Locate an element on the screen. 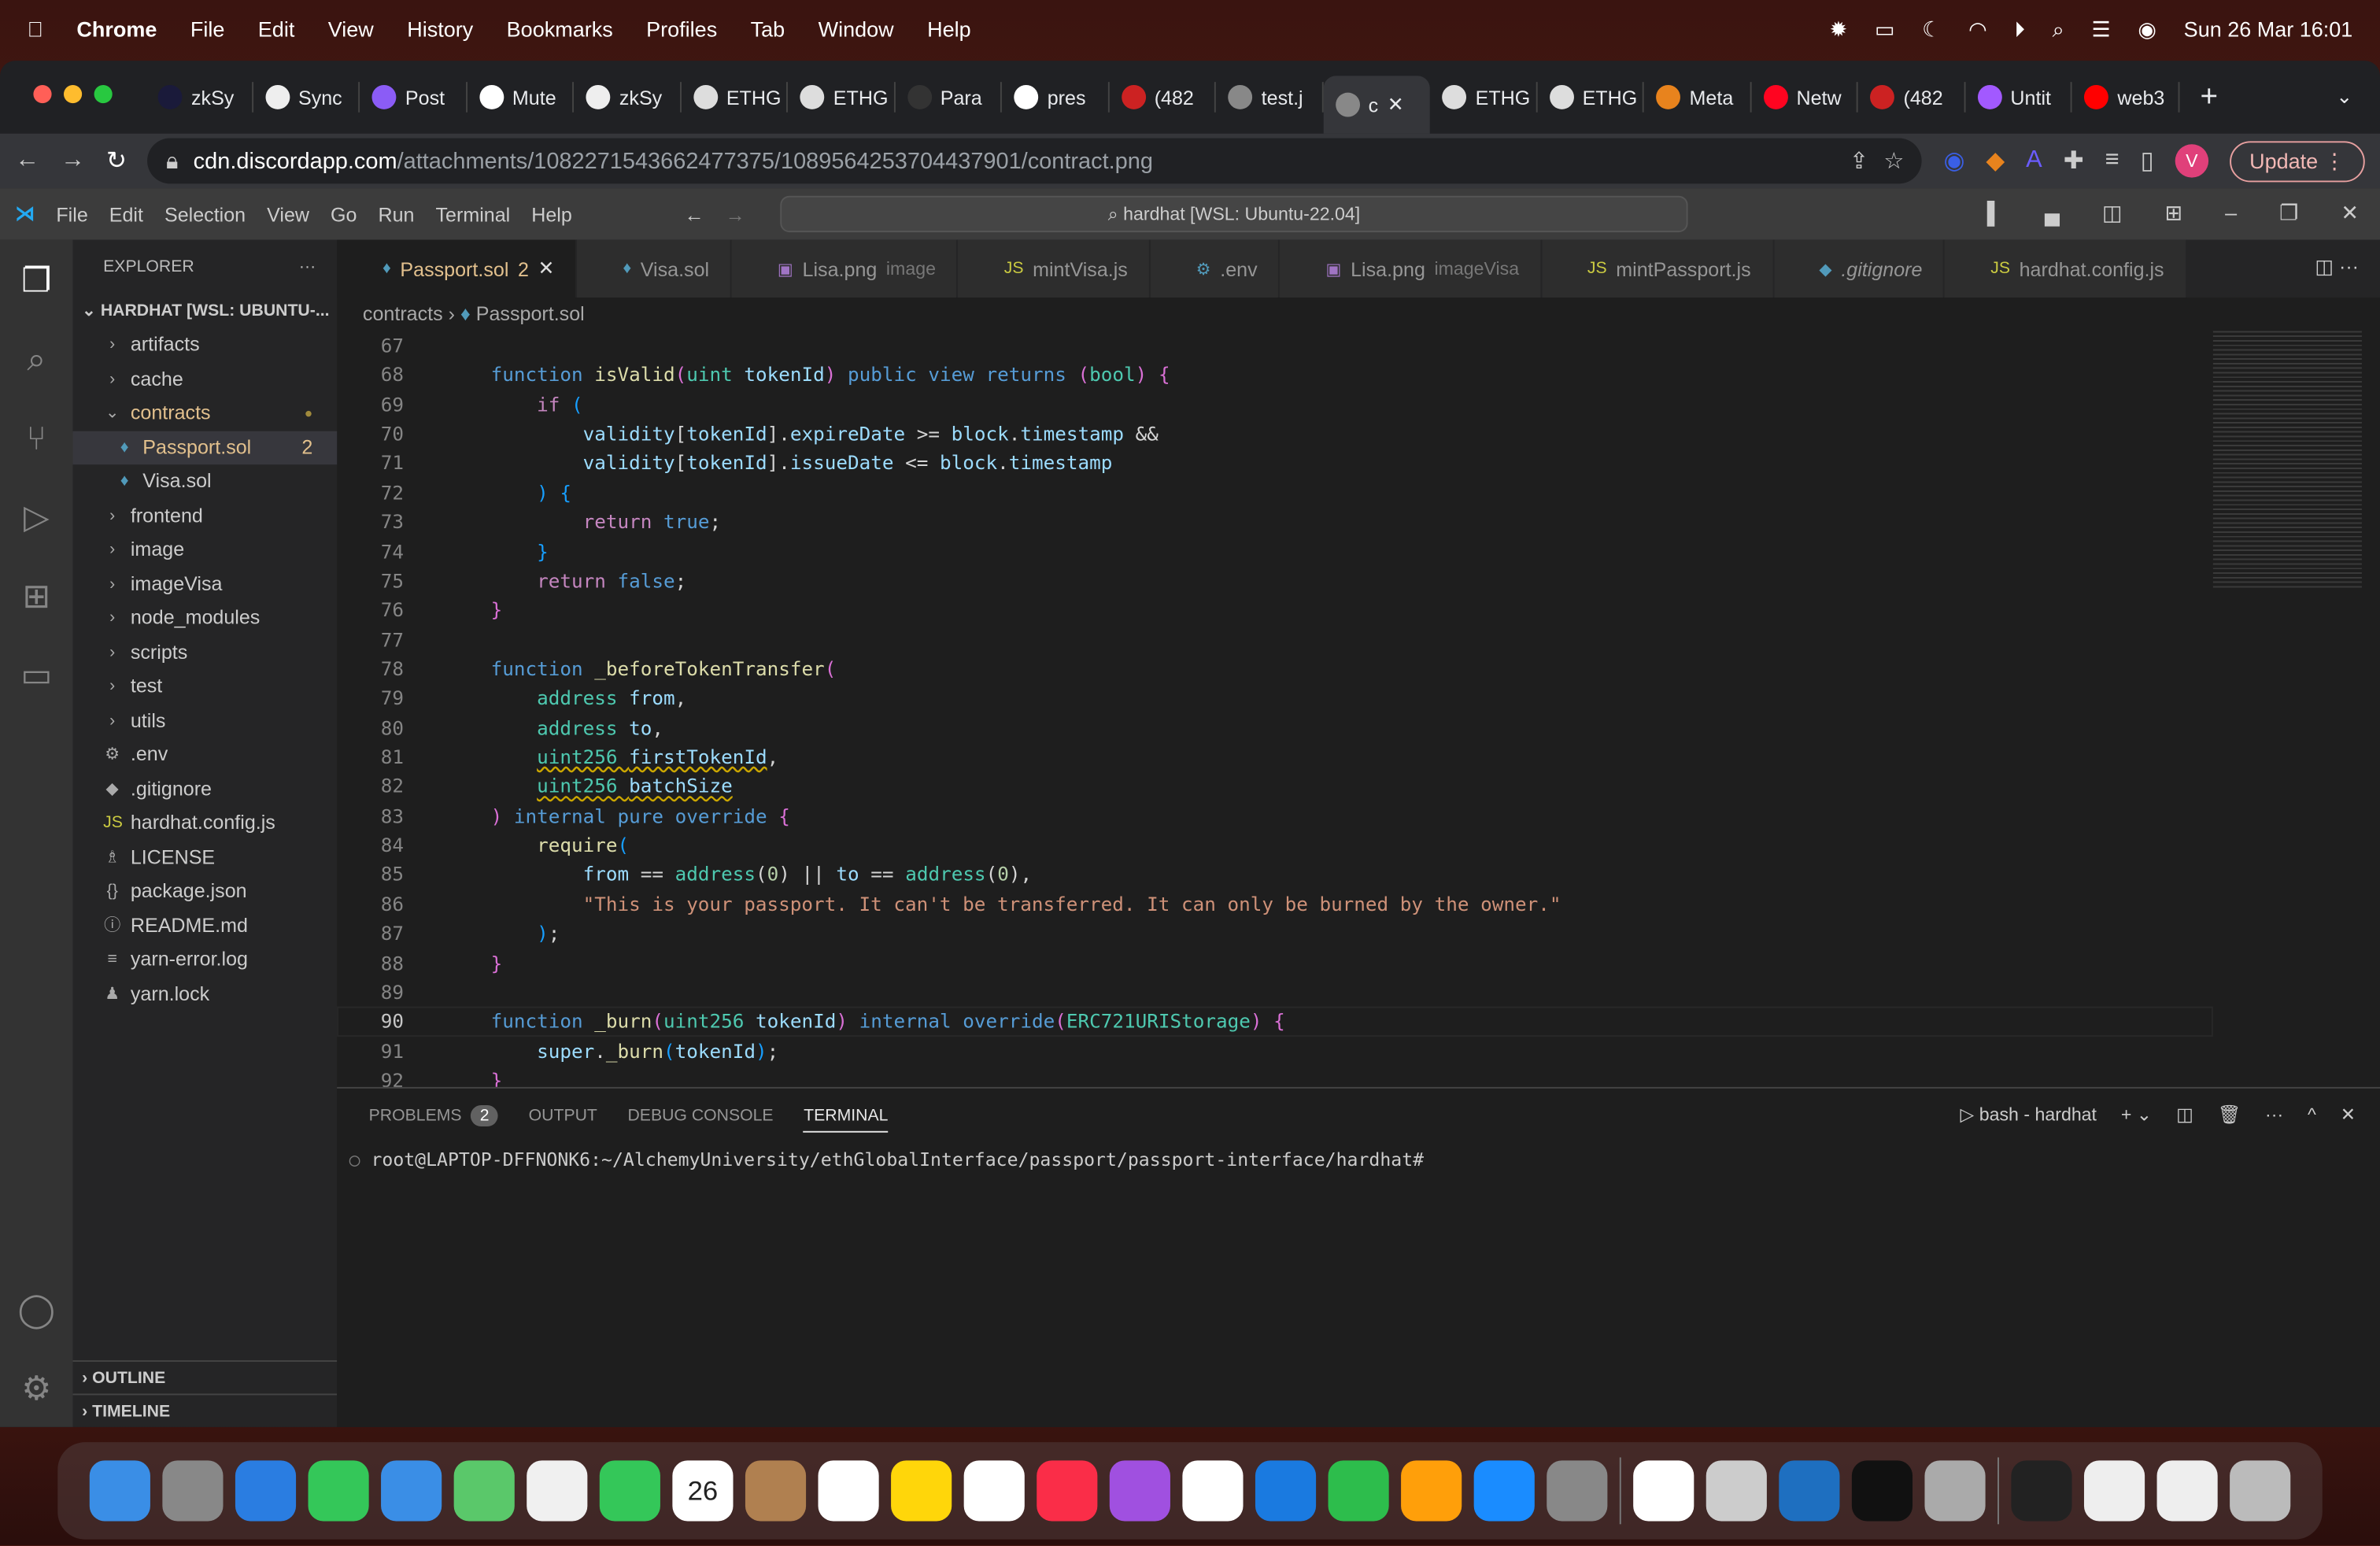 The image size is (2380, 1546). profile-avatar: V is located at coordinates (2192, 161).